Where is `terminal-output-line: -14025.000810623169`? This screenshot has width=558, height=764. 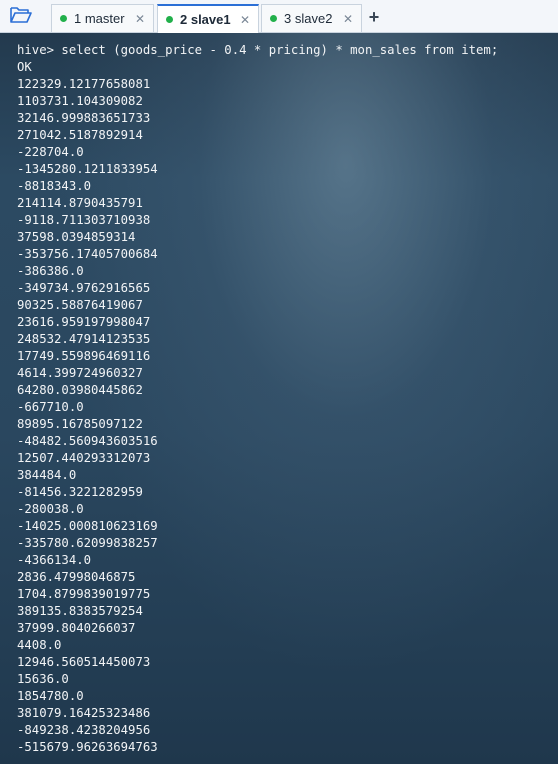
terminal-output-line: -14025.000810623169 is located at coordinates (87, 526).